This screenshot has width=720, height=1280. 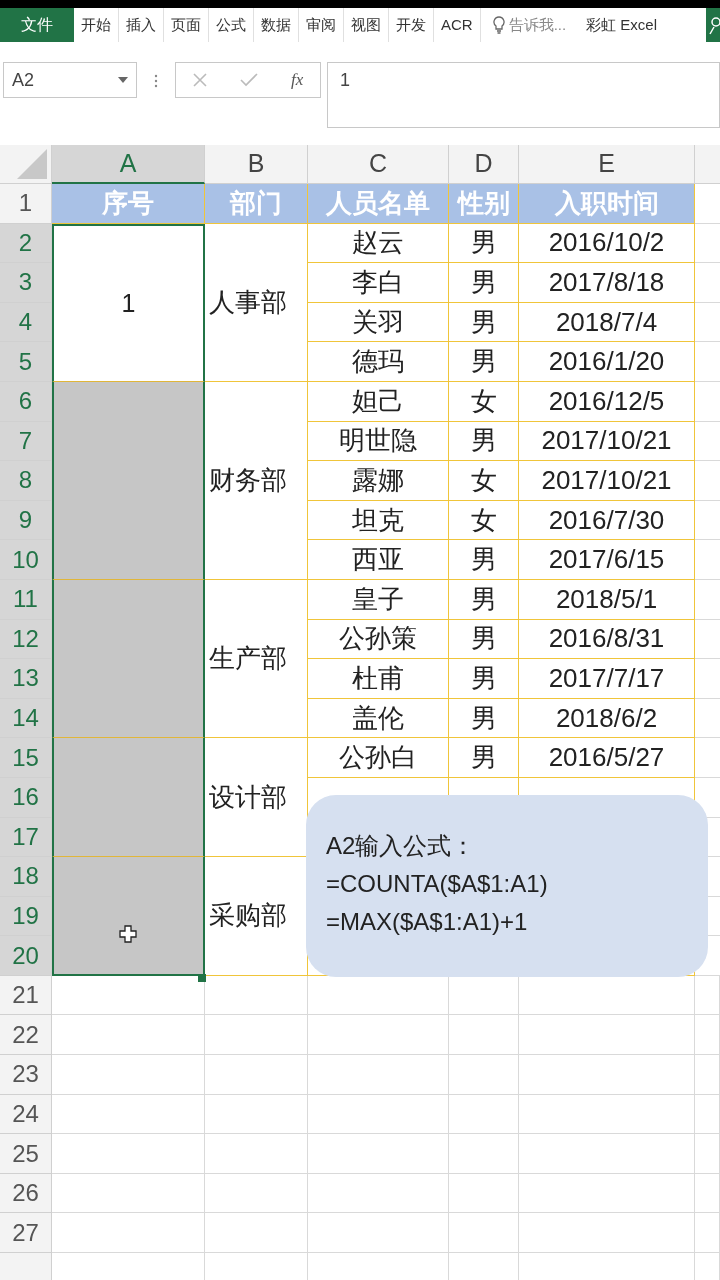 I want to click on cancel-icon, so click(x=199, y=80).